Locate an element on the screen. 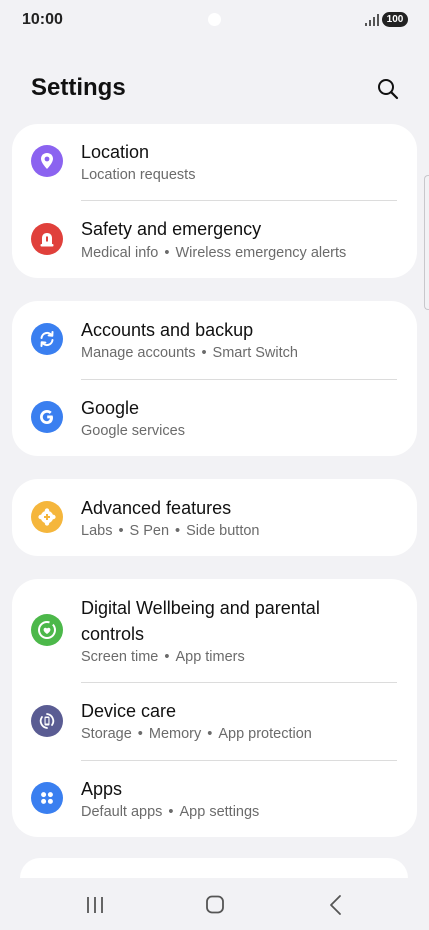 The image size is (429, 930). item-title: Advanced features is located at coordinates (156, 508).